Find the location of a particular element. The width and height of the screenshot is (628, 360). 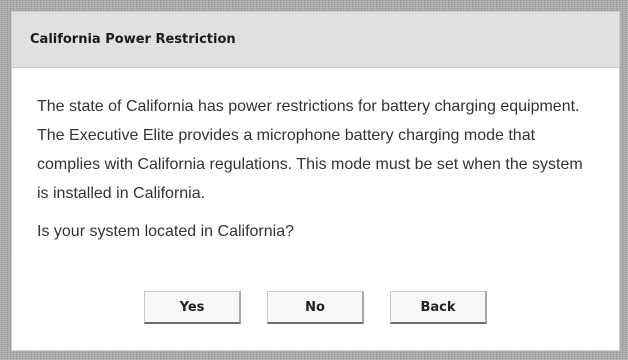

no-button: No is located at coordinates (315, 307).